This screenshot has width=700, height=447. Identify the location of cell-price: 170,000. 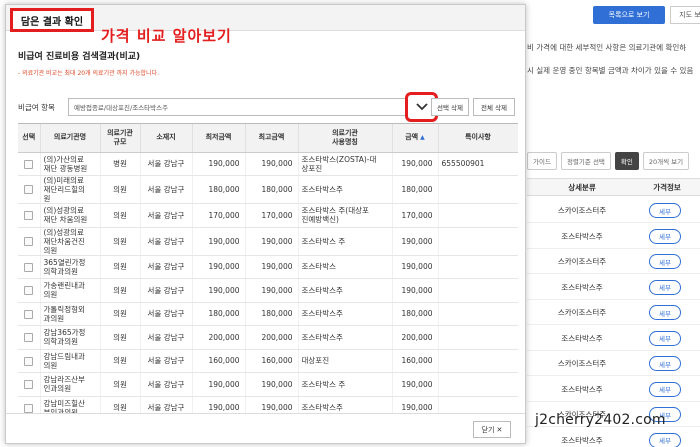
(415, 215).